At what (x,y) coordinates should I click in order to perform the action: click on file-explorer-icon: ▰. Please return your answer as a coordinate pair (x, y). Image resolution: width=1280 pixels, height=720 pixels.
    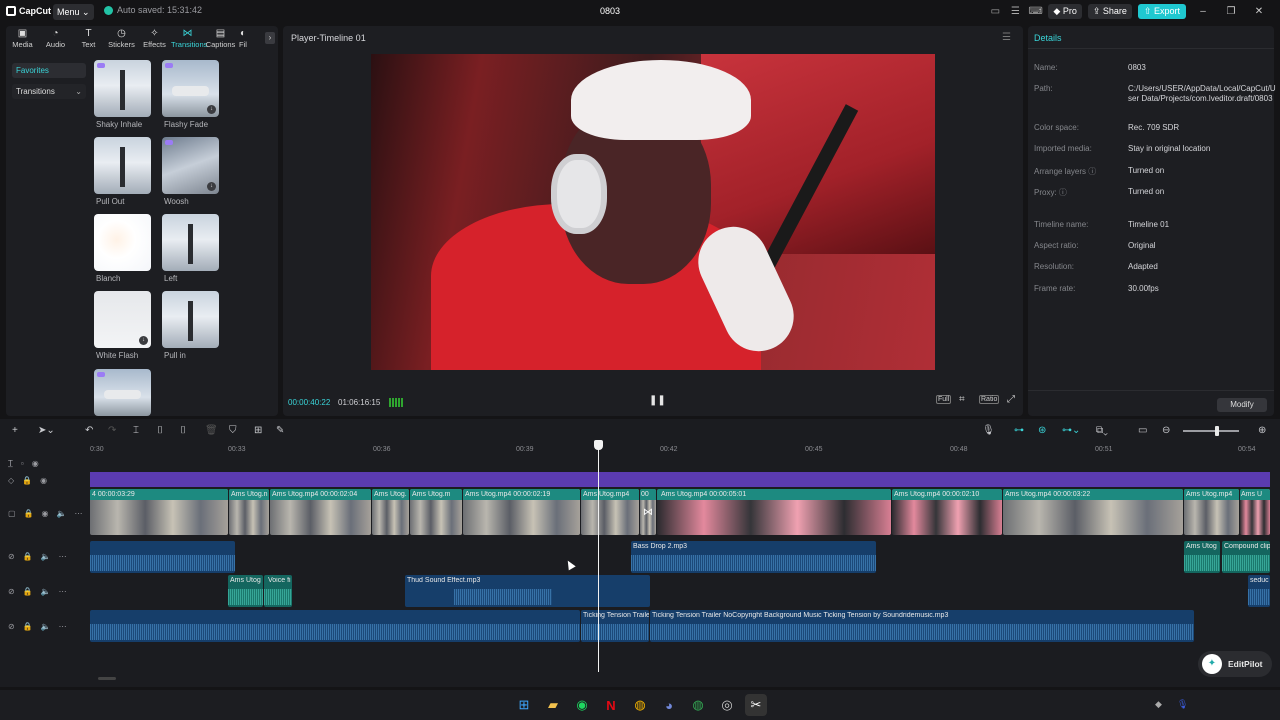
    Looking at the image, I should click on (553, 705).